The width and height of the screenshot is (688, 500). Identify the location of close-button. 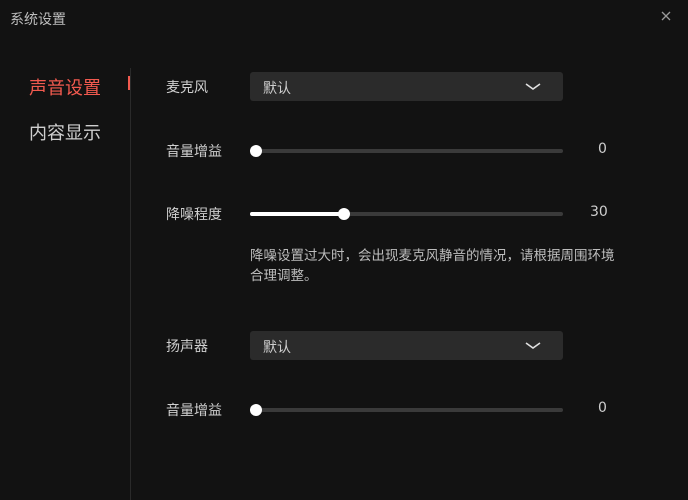
(666, 16).